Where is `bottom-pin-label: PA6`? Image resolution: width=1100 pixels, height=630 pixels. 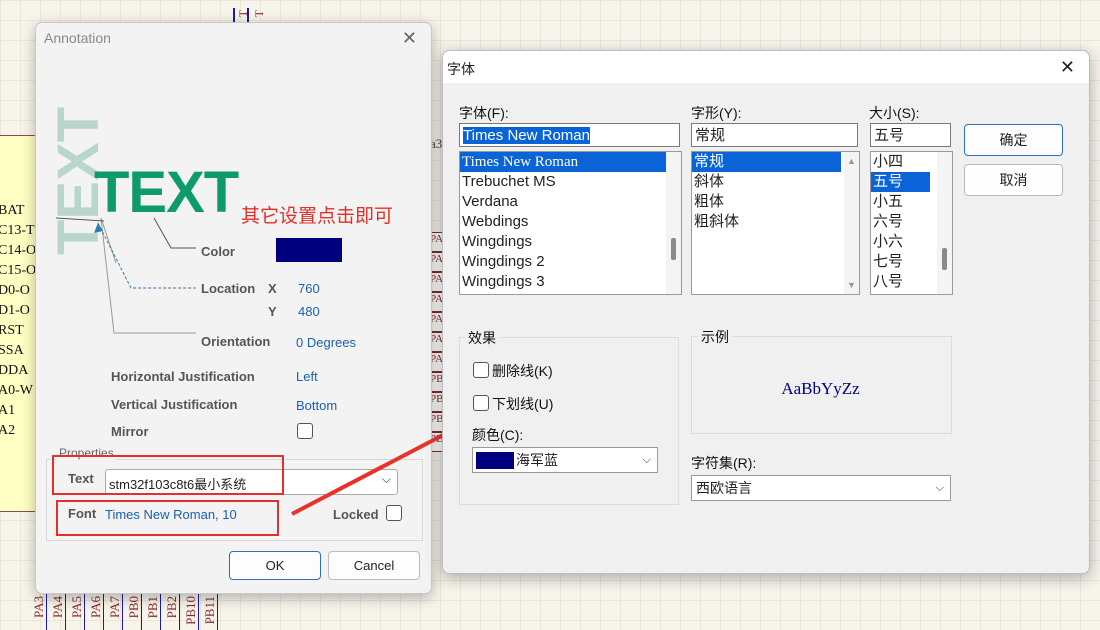
bottom-pin-label: PA6 is located at coordinates (95, 607).